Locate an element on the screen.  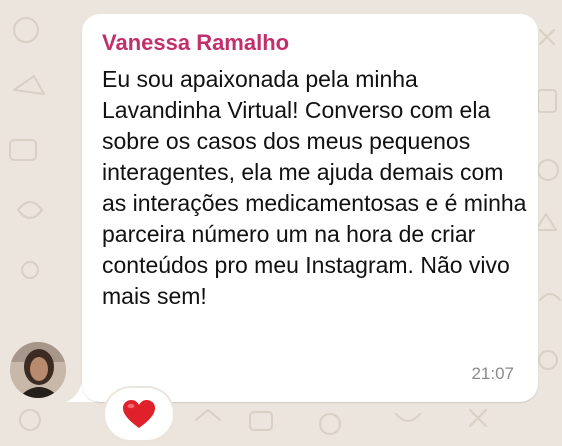
message-timestamp: 21:07 is located at coordinates (492, 373).